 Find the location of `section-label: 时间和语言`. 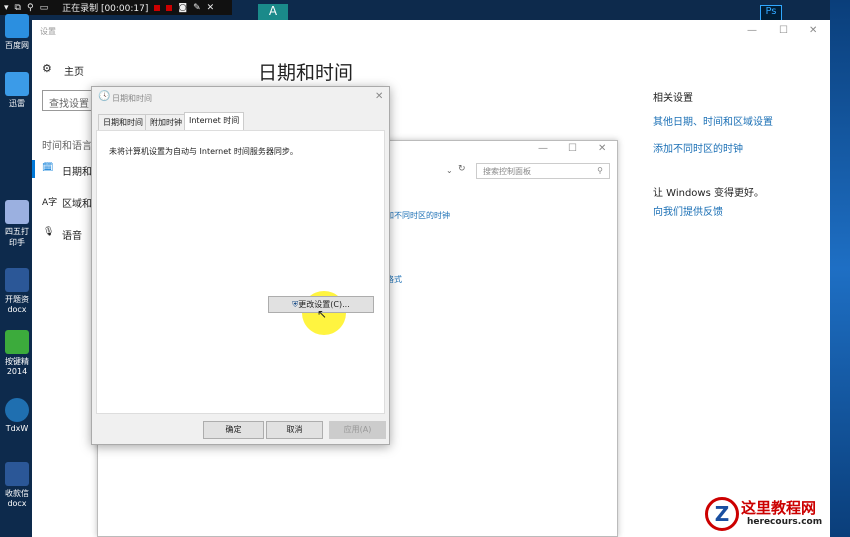

section-label: 时间和语言 is located at coordinates (67, 146).